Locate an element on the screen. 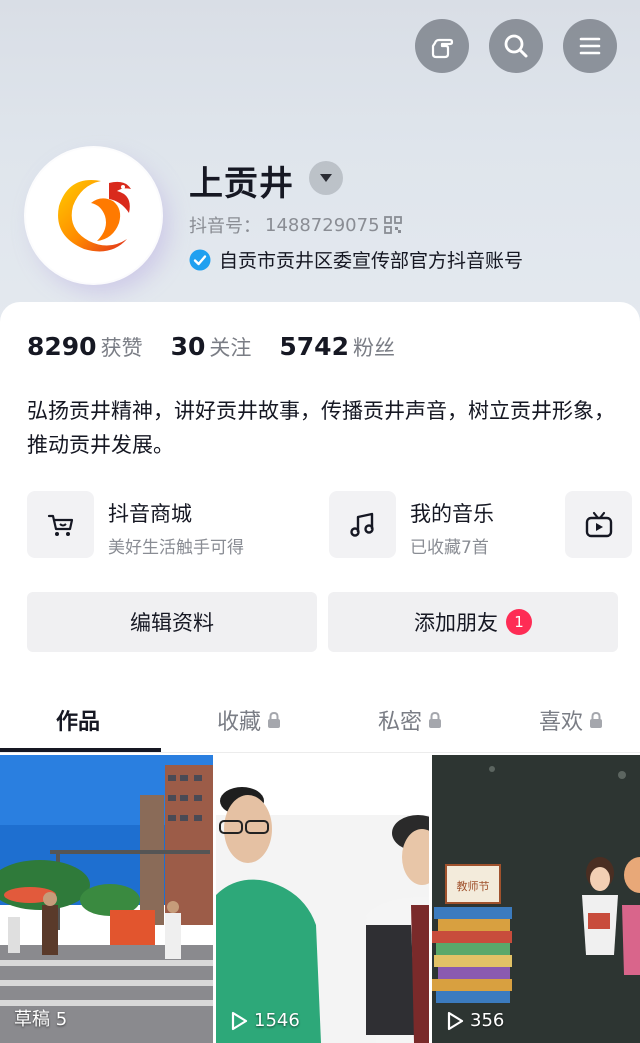 The image size is (640, 1043). edit-profile-button: 编辑资料 is located at coordinates (172, 622).